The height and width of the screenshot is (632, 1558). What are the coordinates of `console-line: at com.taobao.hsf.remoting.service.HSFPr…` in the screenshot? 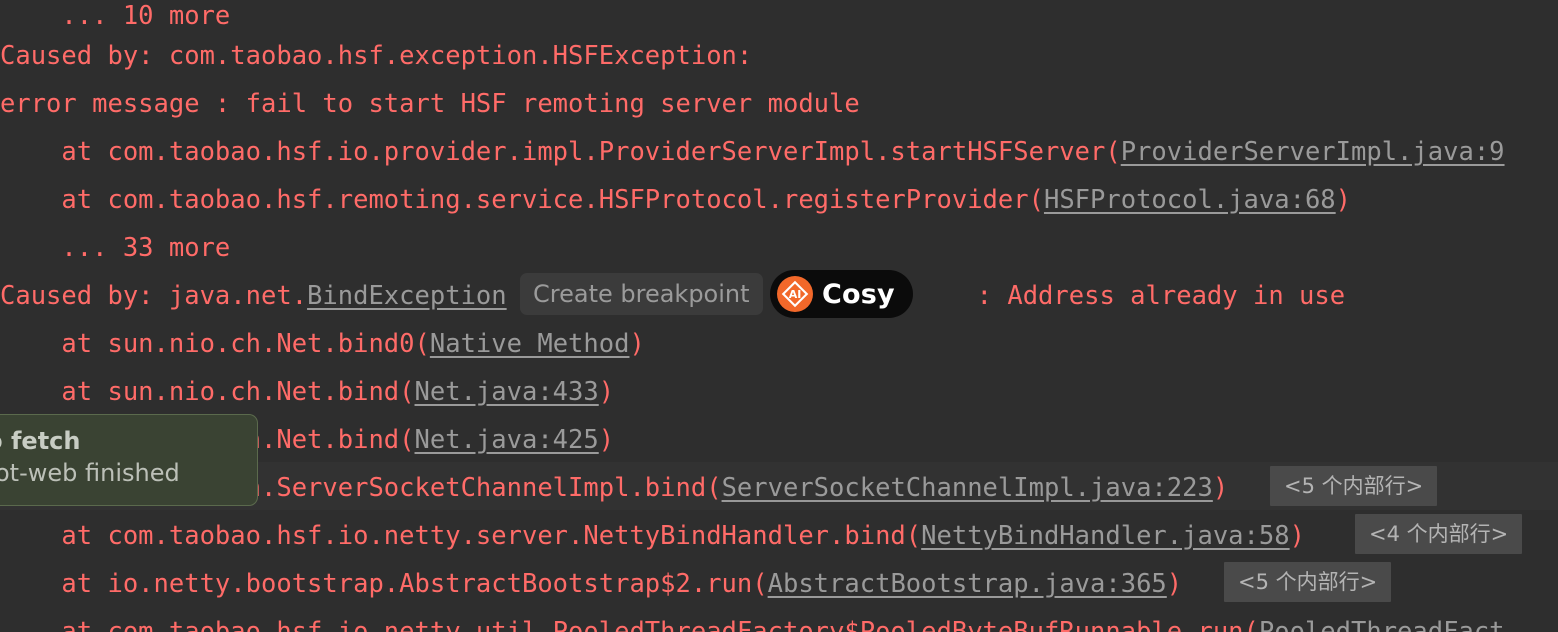 It's located at (779, 200).